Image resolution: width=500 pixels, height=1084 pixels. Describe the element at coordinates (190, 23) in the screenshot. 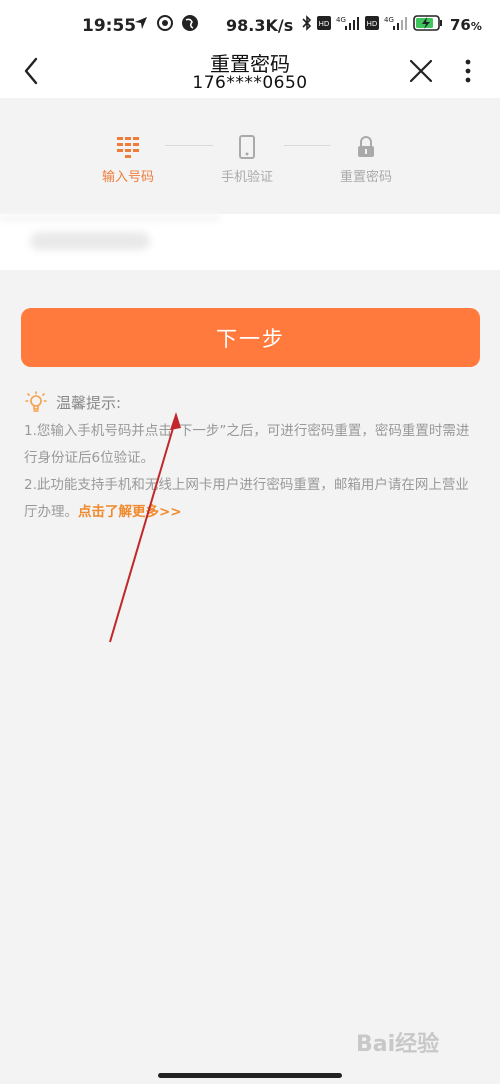

I see `globe-icon` at that location.